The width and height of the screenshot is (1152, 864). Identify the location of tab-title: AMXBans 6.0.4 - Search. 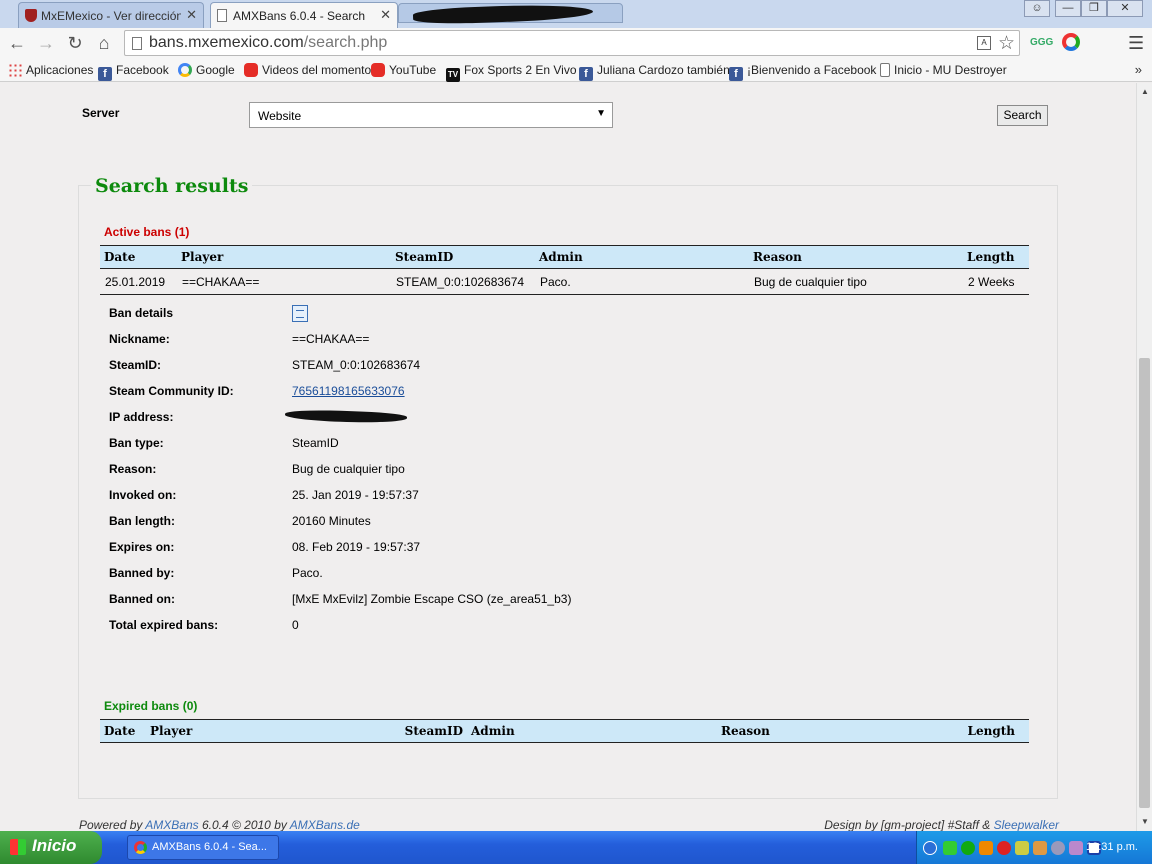
(299, 15).